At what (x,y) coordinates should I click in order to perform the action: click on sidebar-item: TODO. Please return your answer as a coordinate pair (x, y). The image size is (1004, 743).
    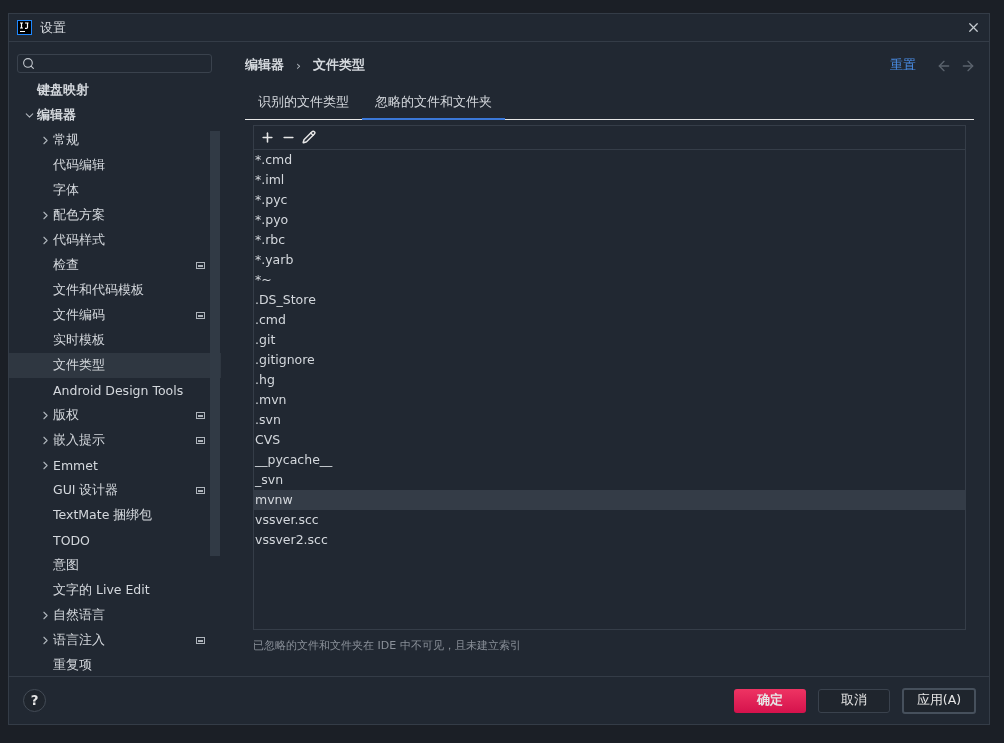
    Looking at the image, I should click on (115, 540).